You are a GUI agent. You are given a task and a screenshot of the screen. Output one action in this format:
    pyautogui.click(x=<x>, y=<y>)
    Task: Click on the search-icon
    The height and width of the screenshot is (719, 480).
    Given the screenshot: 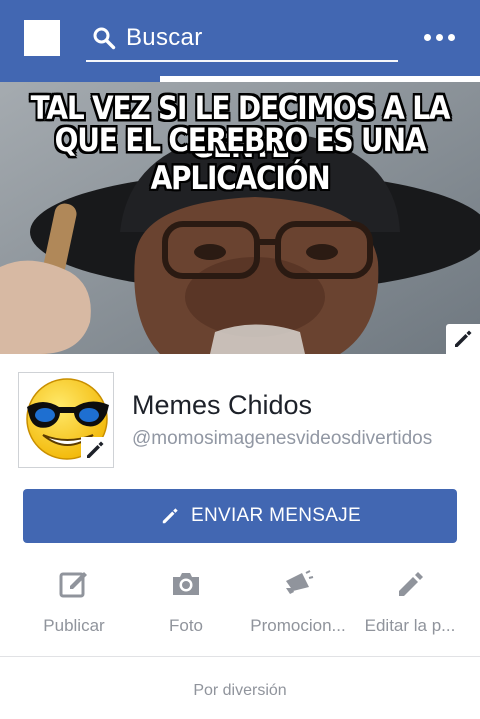 What is the action you would take?
    pyautogui.click(x=104, y=38)
    